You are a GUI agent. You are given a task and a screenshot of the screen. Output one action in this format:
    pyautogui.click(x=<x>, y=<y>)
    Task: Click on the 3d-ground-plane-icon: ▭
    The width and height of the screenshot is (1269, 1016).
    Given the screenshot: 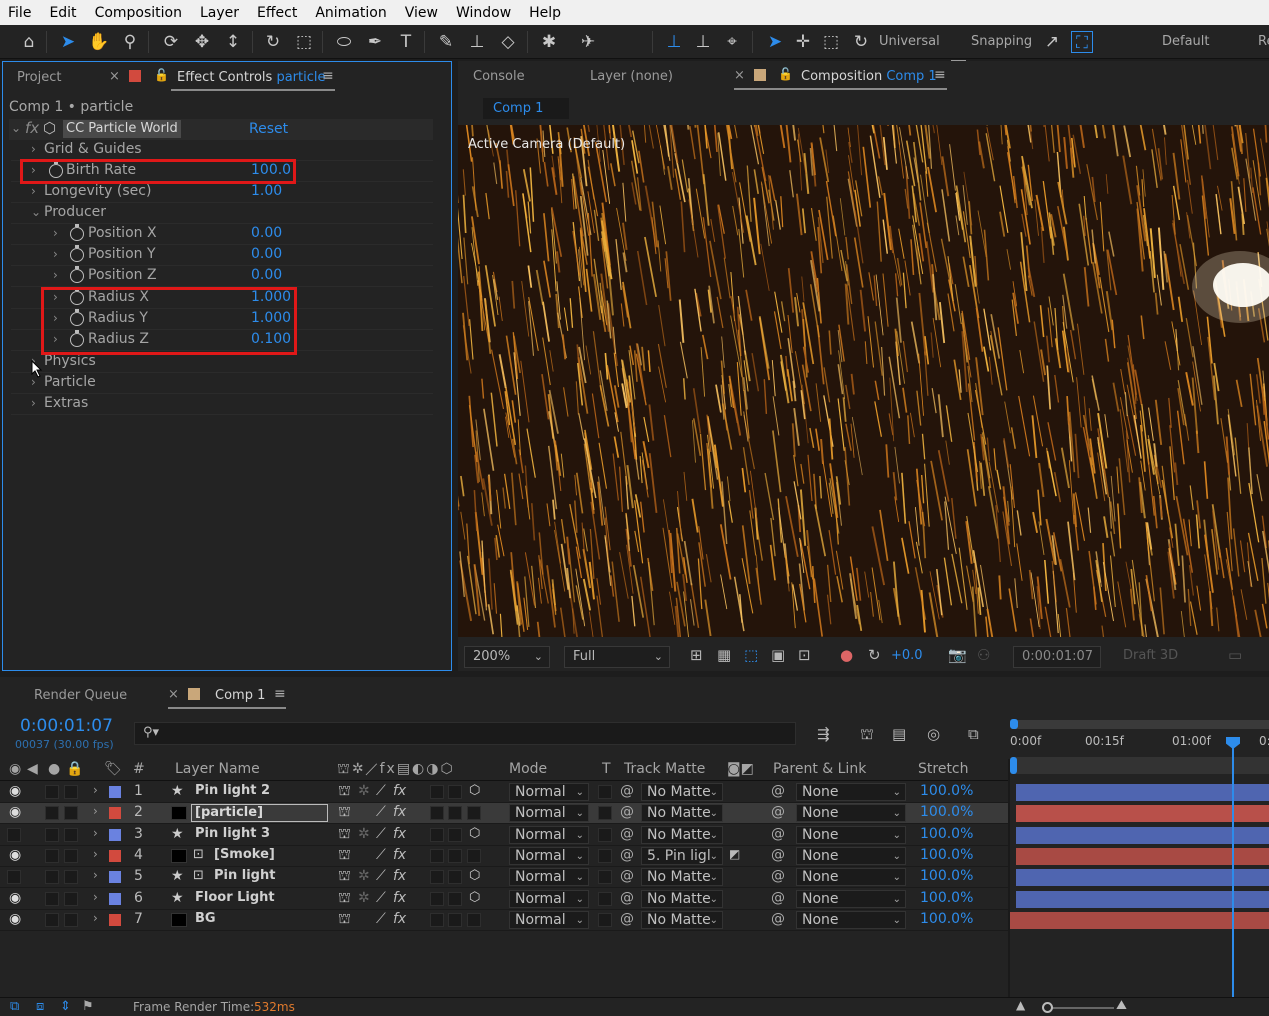 What is the action you would take?
    pyautogui.click(x=1235, y=655)
    